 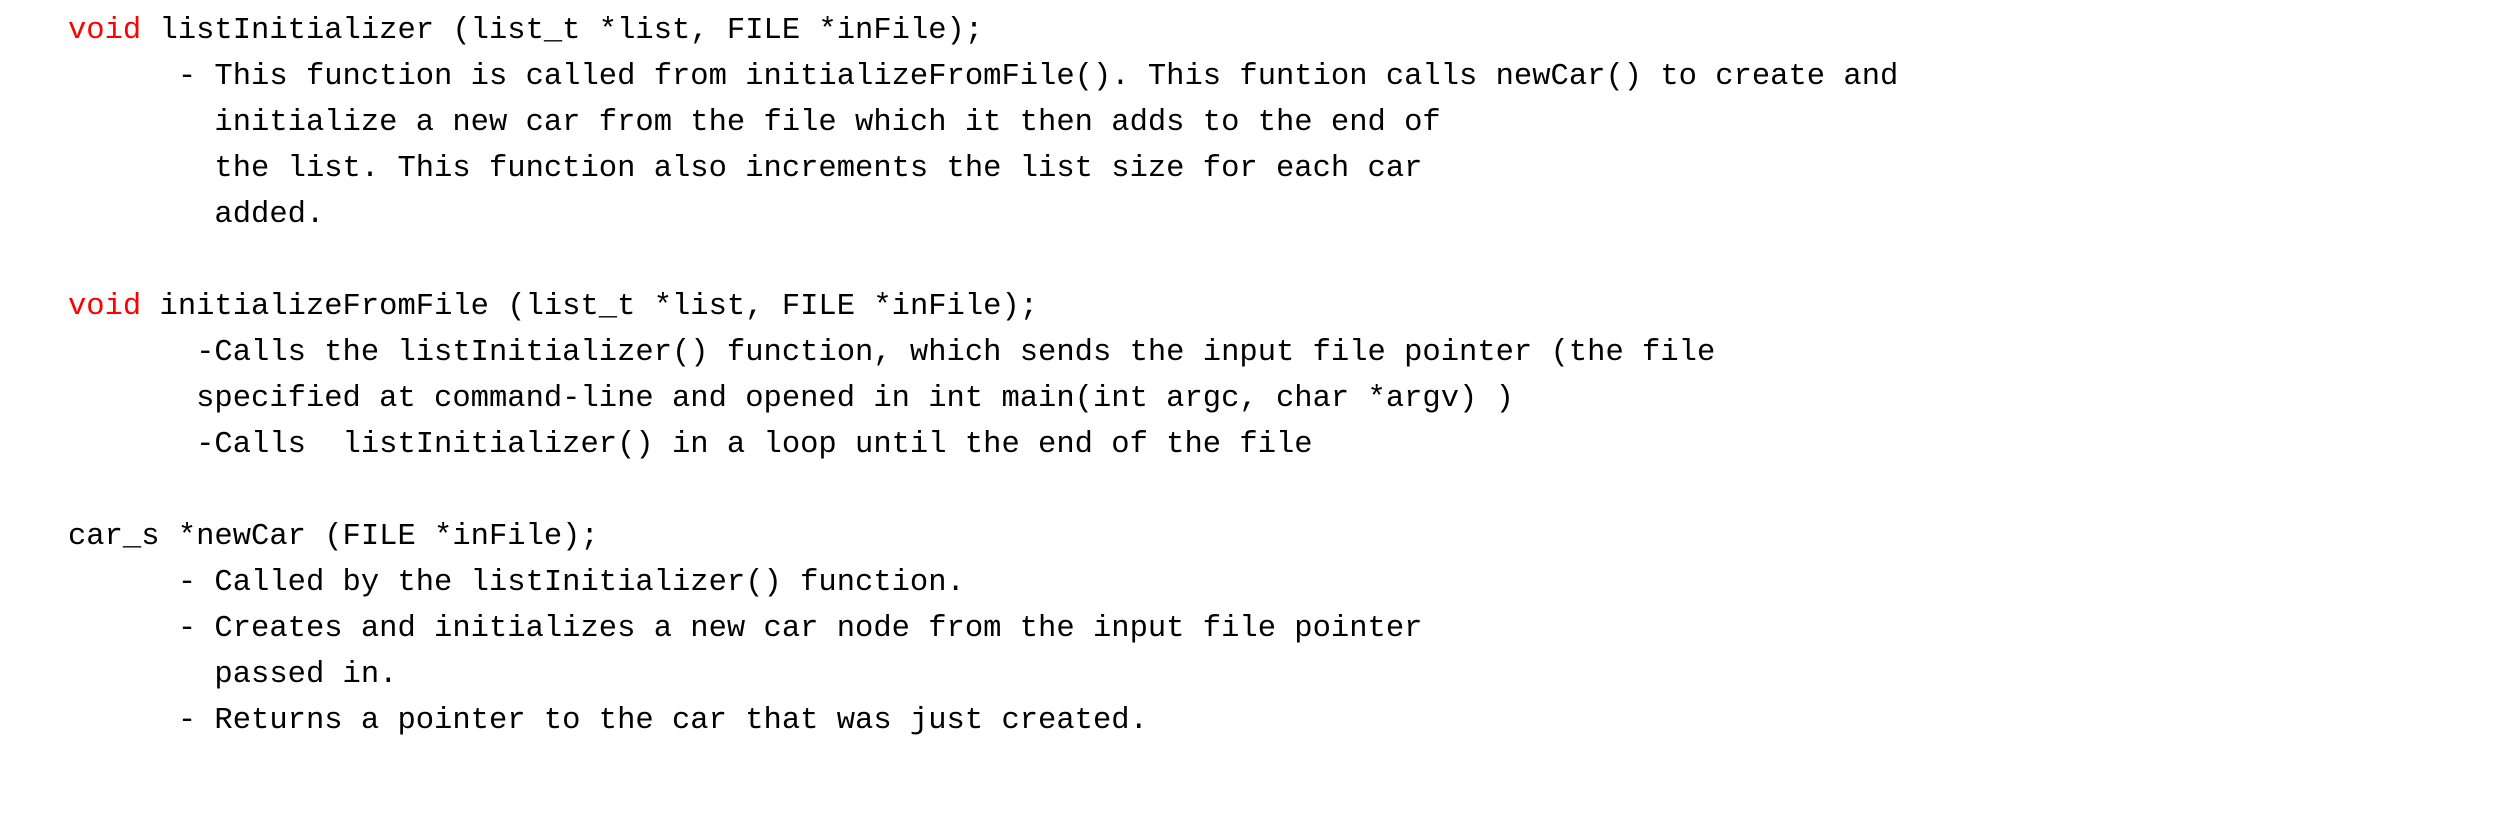 I want to click on description-line: passed in., so click(x=233, y=675).